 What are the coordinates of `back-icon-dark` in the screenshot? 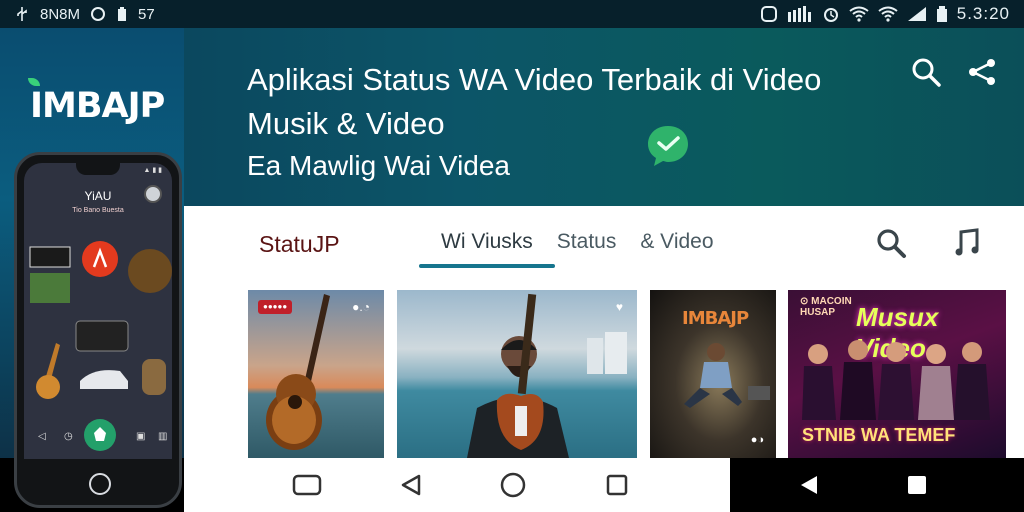 It's located at (809, 485).